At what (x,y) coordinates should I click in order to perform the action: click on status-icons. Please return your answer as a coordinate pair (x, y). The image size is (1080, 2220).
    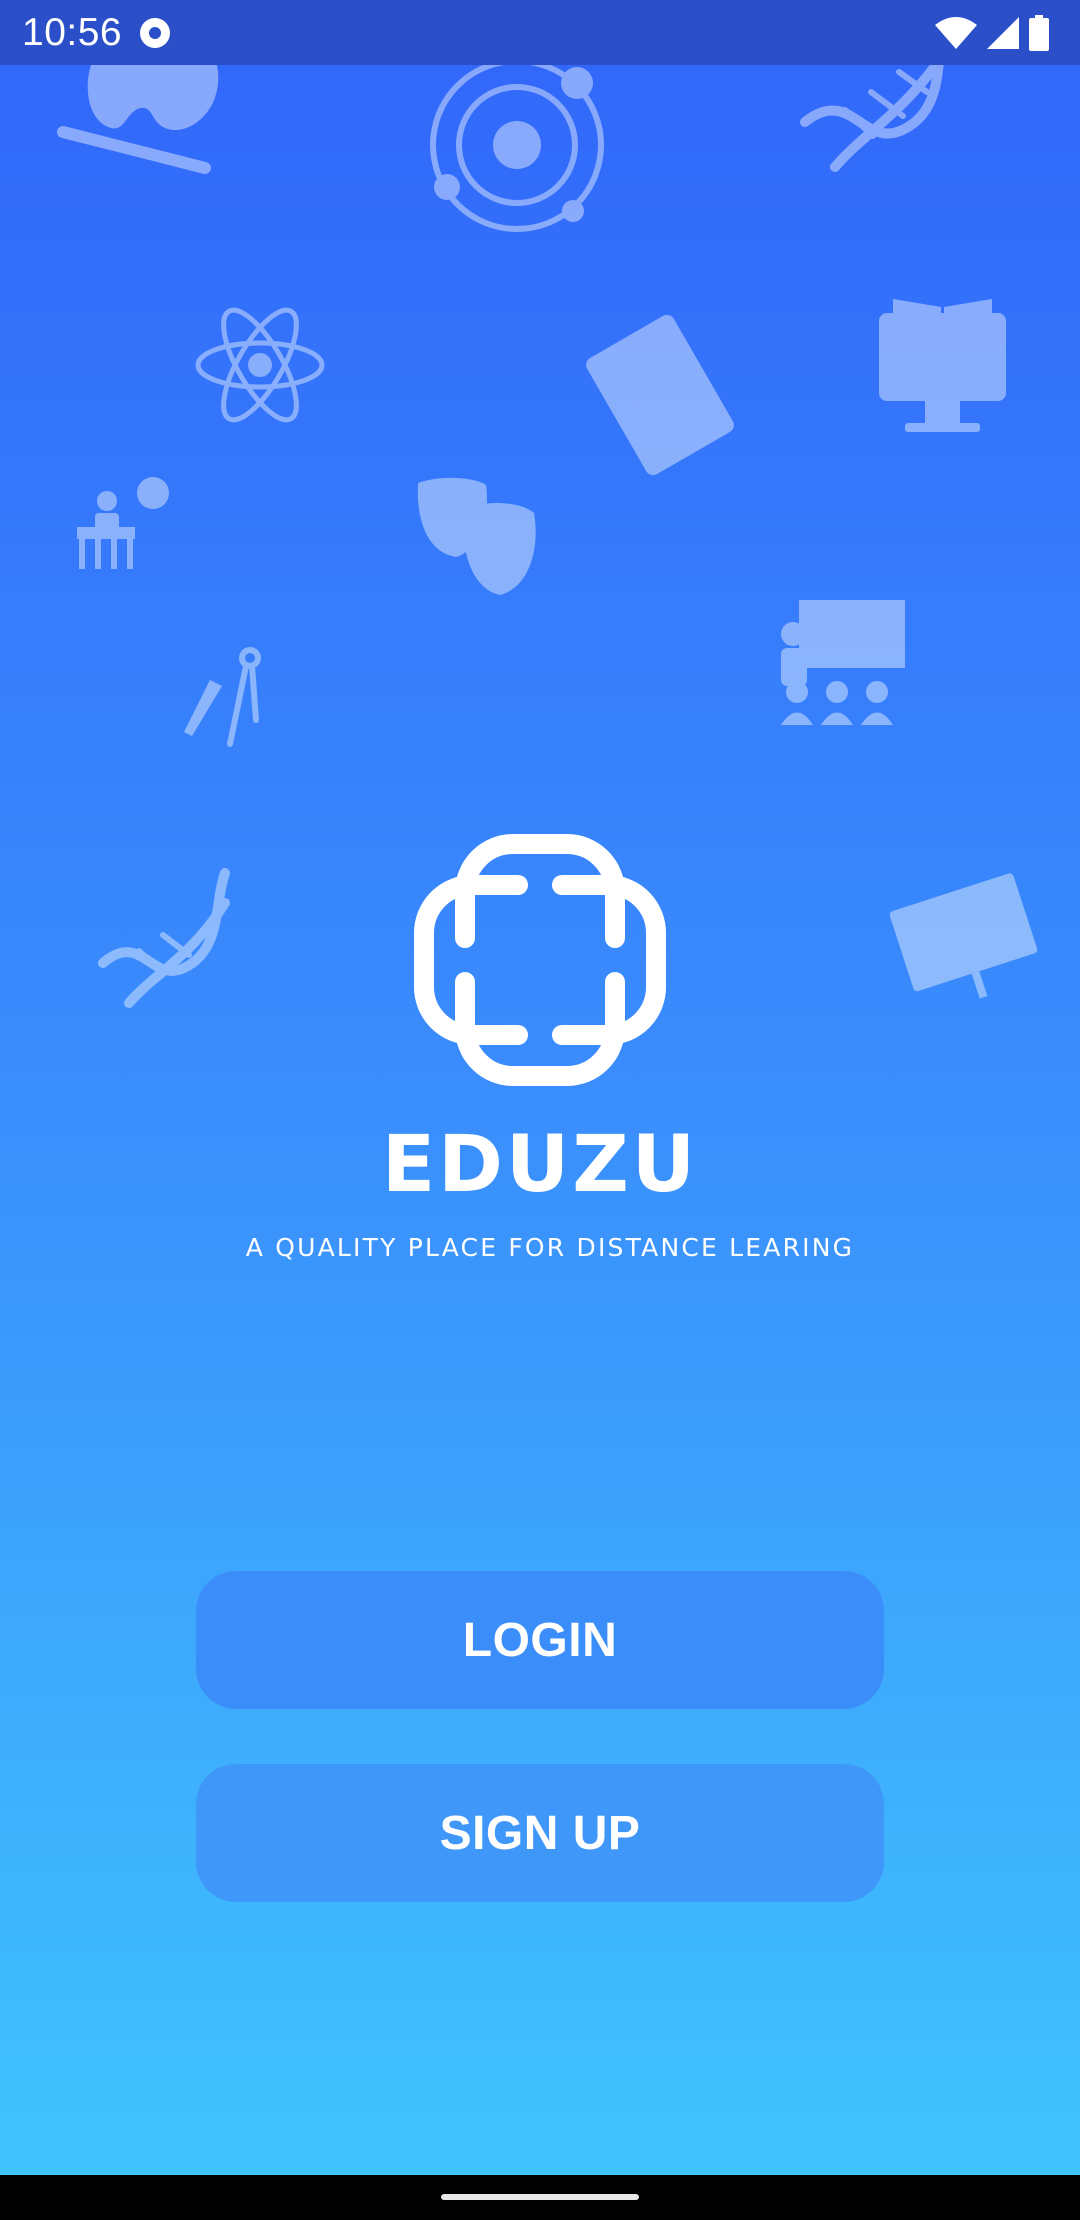
    Looking at the image, I should click on (992, 33).